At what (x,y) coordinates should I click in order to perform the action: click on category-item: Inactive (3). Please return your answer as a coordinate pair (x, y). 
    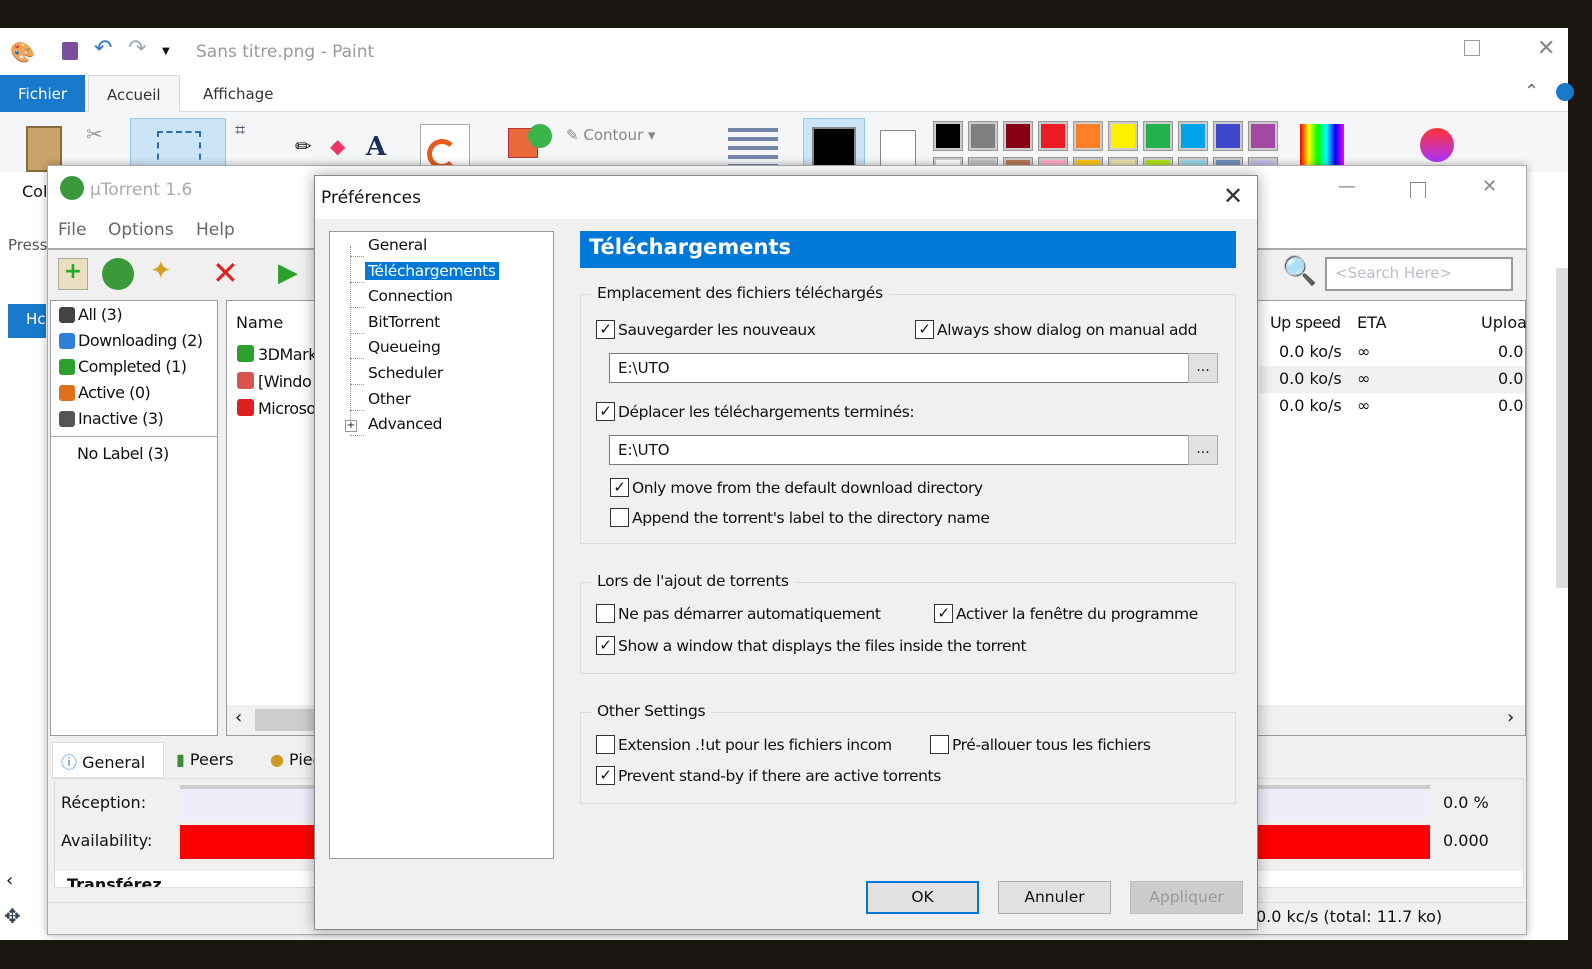
    Looking at the image, I should click on (111, 418).